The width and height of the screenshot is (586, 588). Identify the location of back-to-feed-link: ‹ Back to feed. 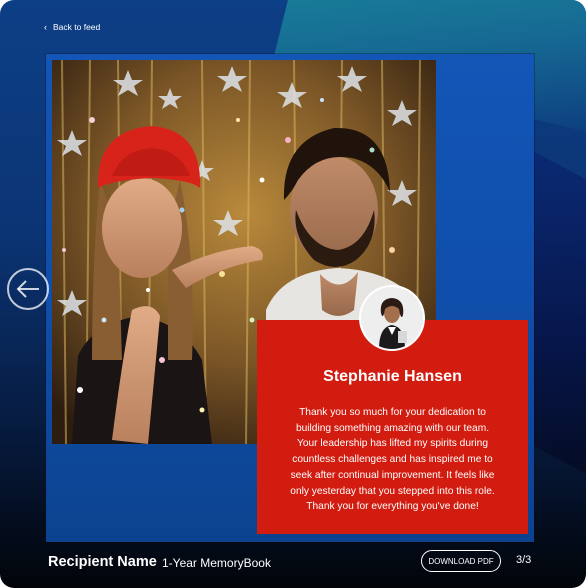
(72, 27).